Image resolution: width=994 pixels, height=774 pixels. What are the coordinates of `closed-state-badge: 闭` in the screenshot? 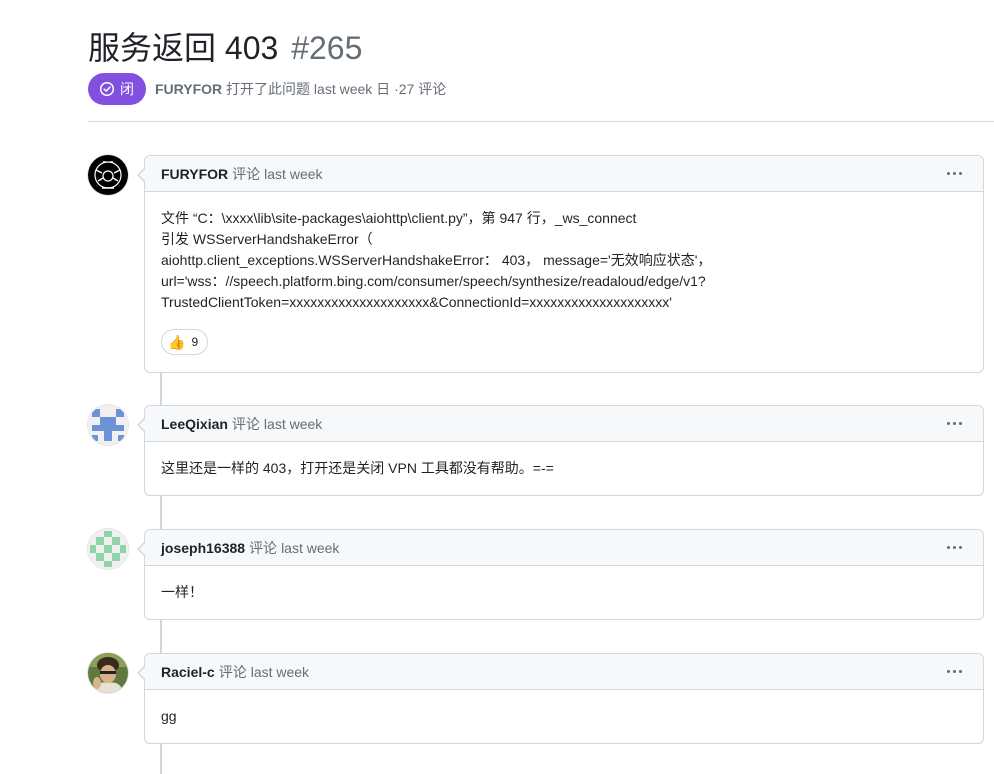 It's located at (117, 89).